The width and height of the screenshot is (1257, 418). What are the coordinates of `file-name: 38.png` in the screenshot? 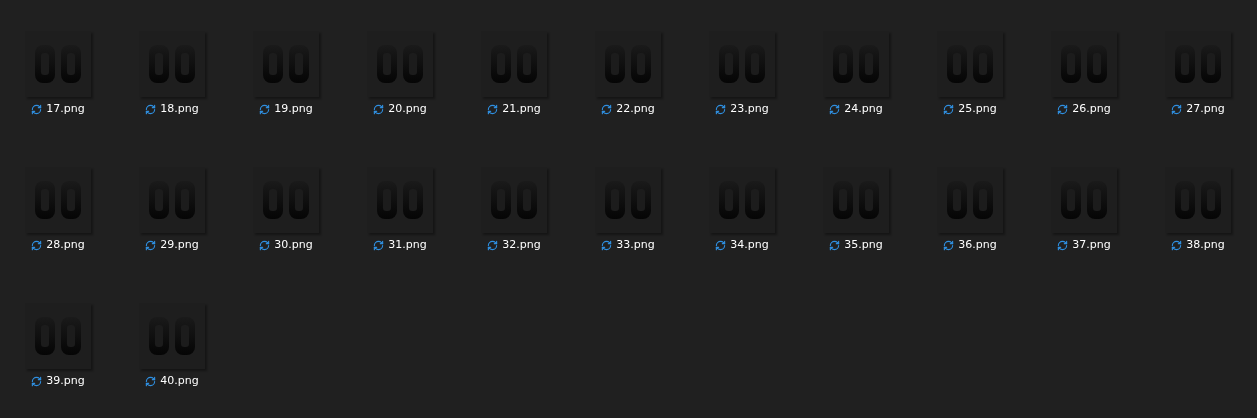 It's located at (1205, 245).